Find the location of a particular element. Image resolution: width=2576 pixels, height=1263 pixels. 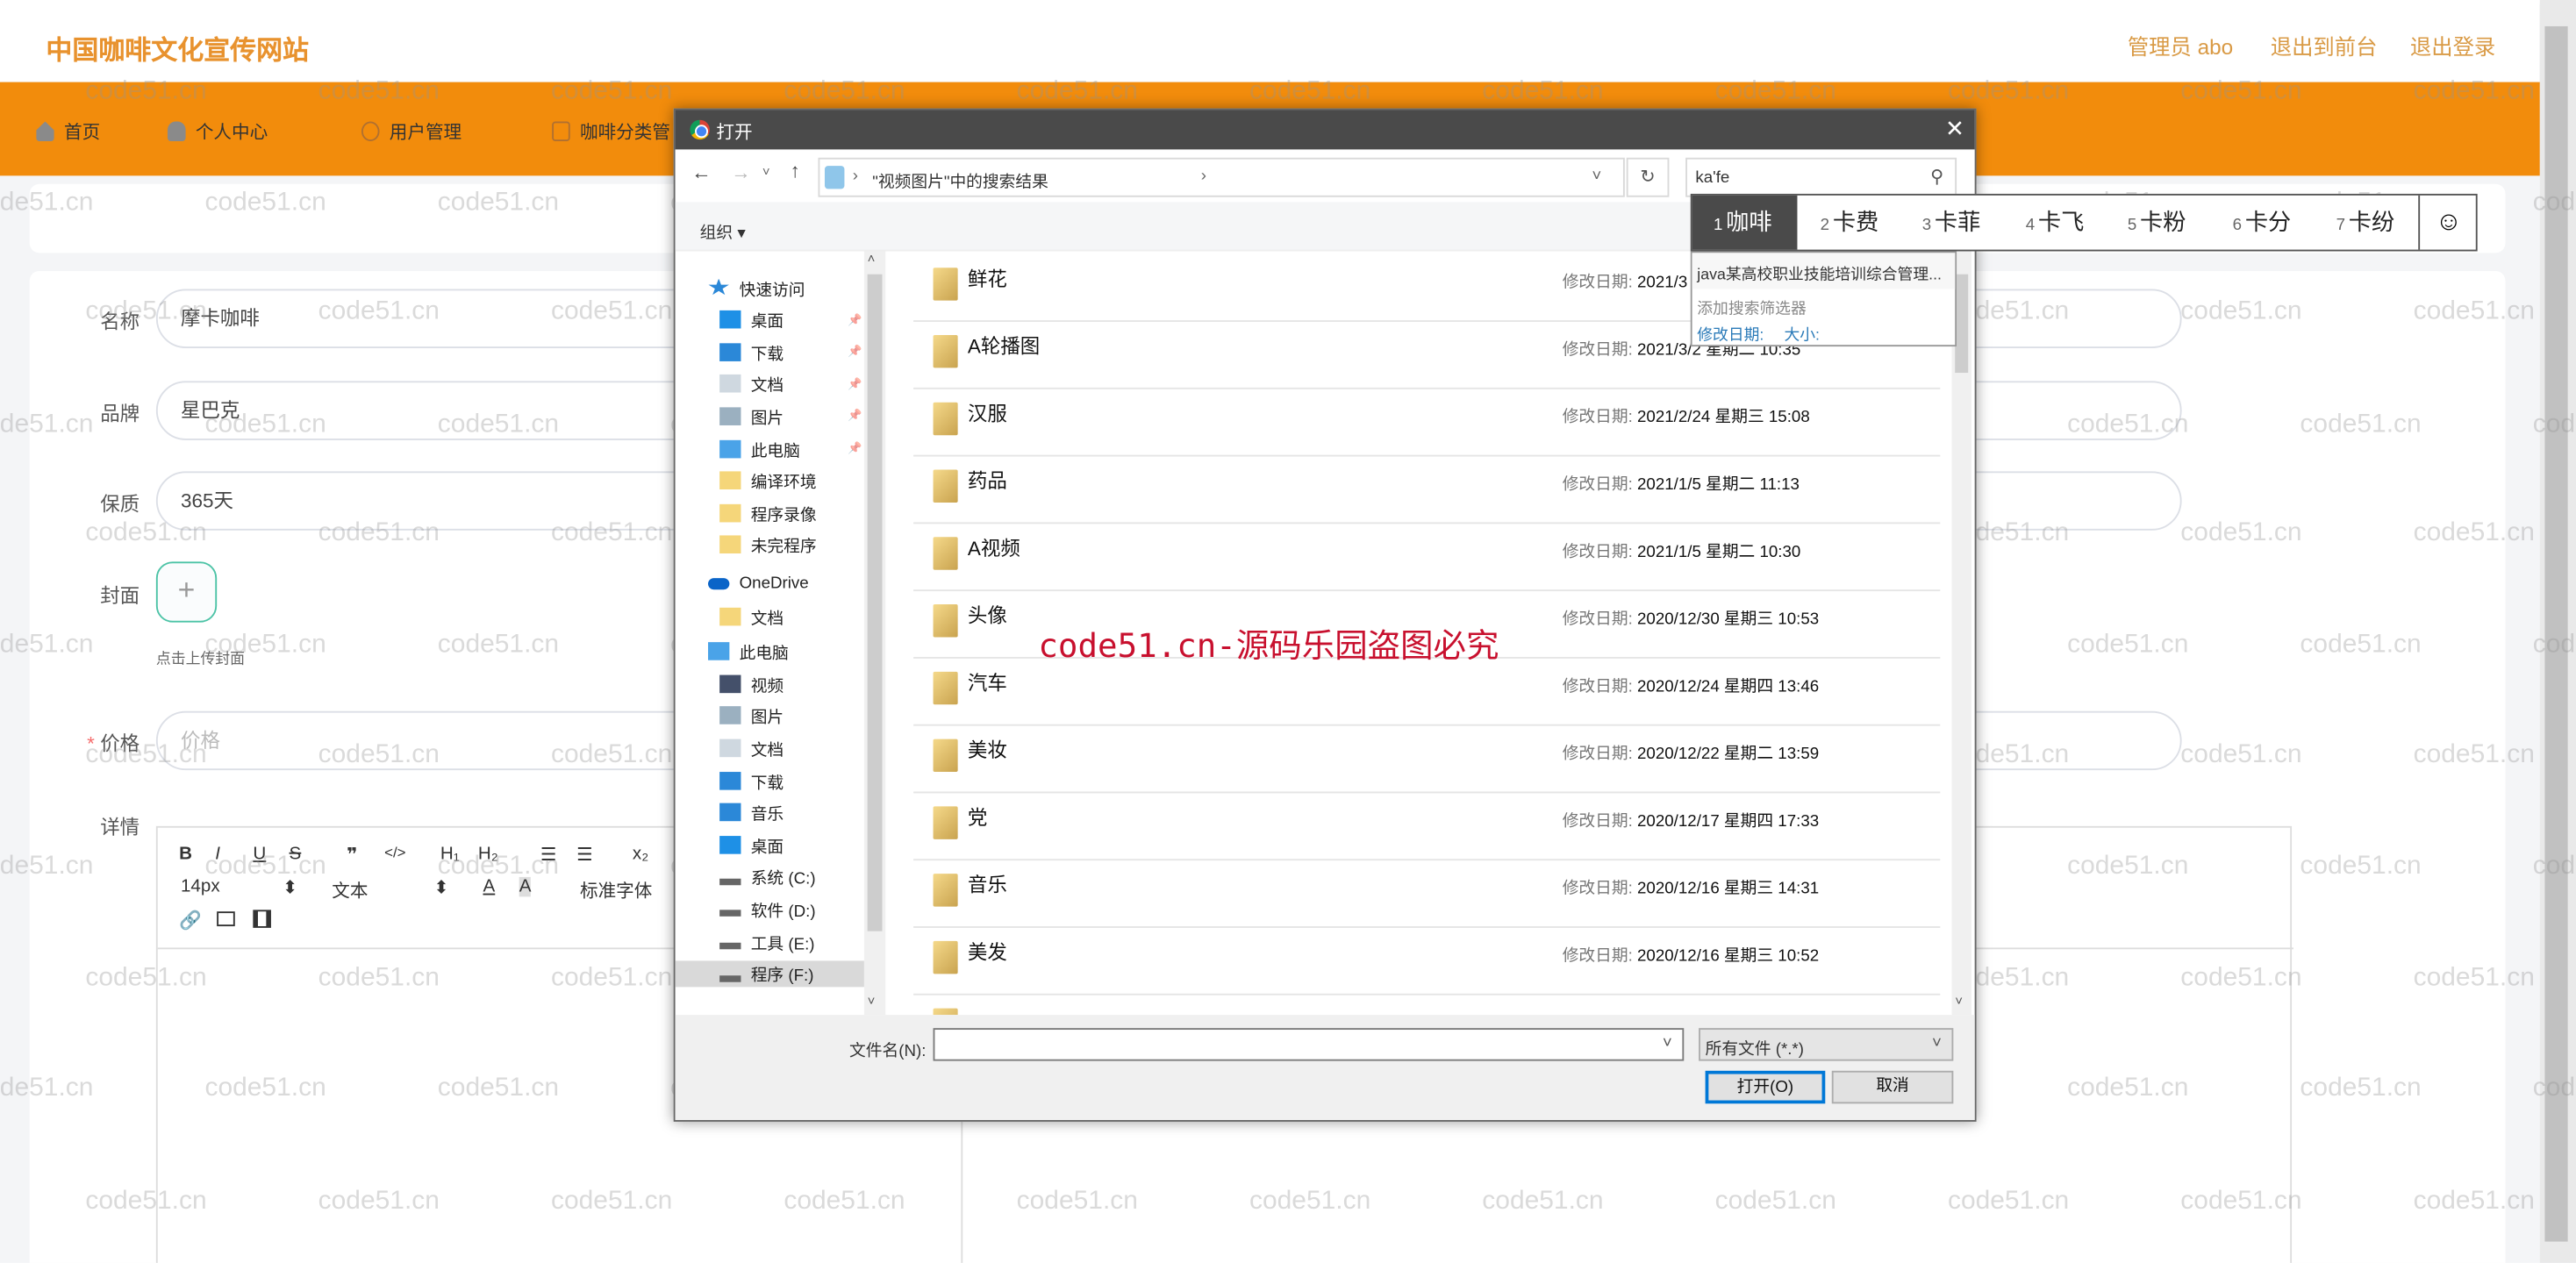

ime-candidate: 4 卡飞 is located at coordinates (2055, 223).